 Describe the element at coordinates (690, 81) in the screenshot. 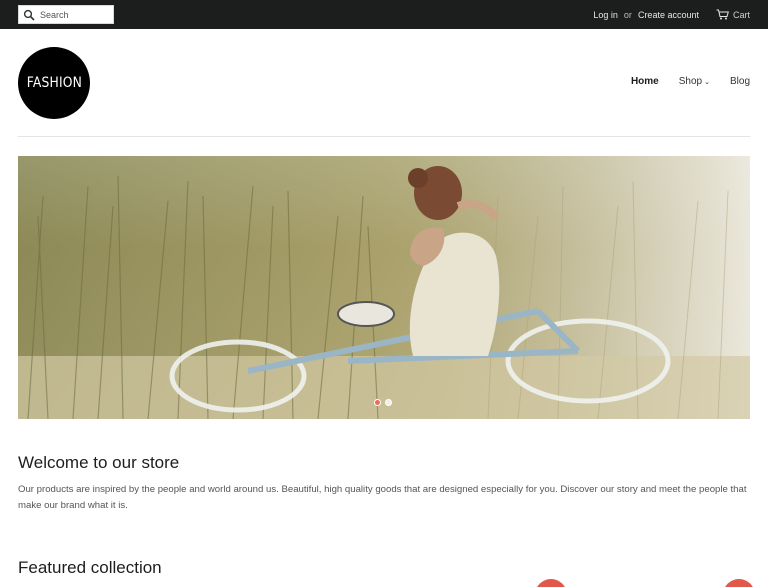

I see `nav-item-shop-label: Shop` at that location.